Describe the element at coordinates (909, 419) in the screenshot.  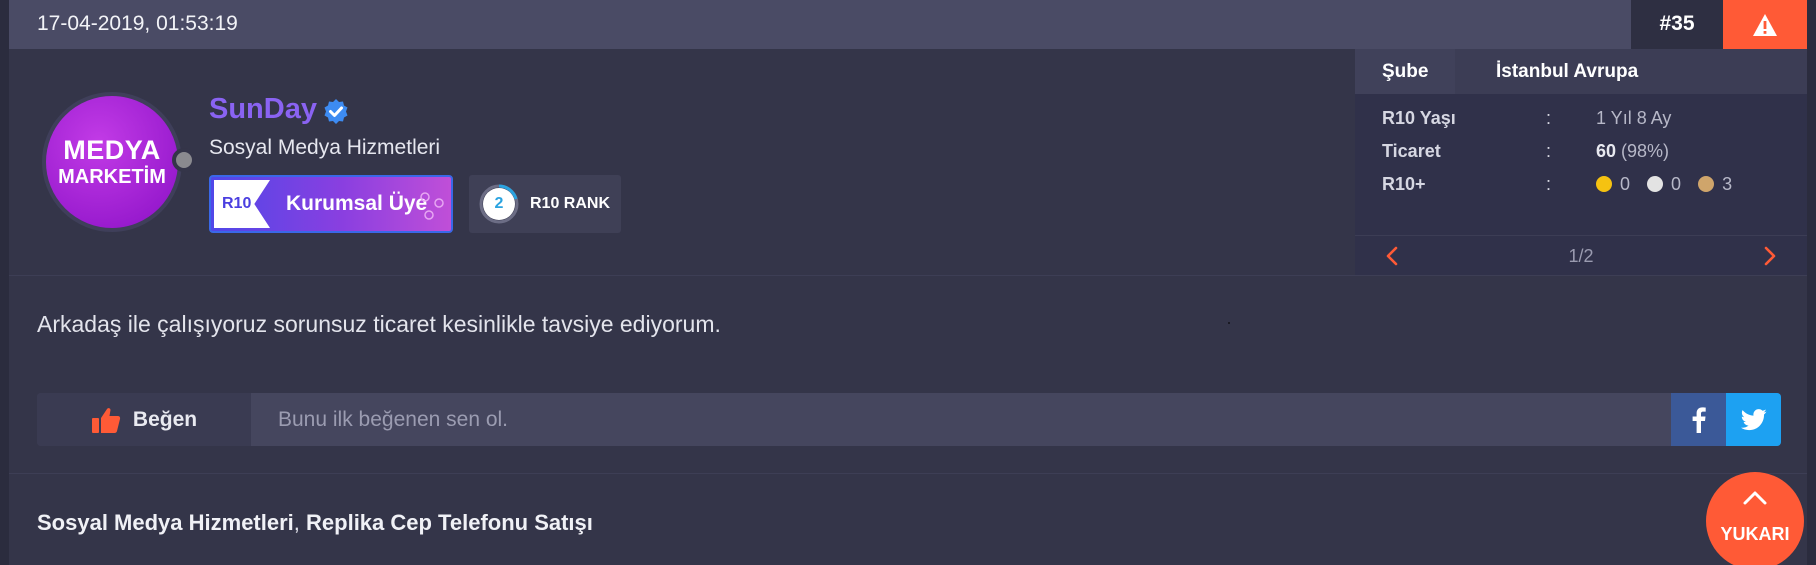
I see `like-bar: Beğen Bunu ilk beğenen sen ol.` at that location.